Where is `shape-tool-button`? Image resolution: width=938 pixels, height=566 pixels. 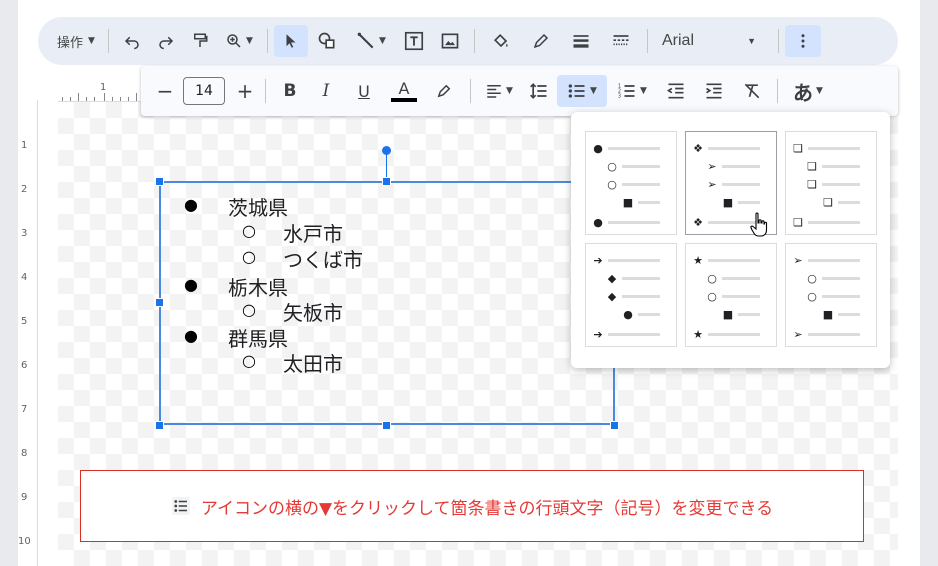 shape-tool-button is located at coordinates (327, 41).